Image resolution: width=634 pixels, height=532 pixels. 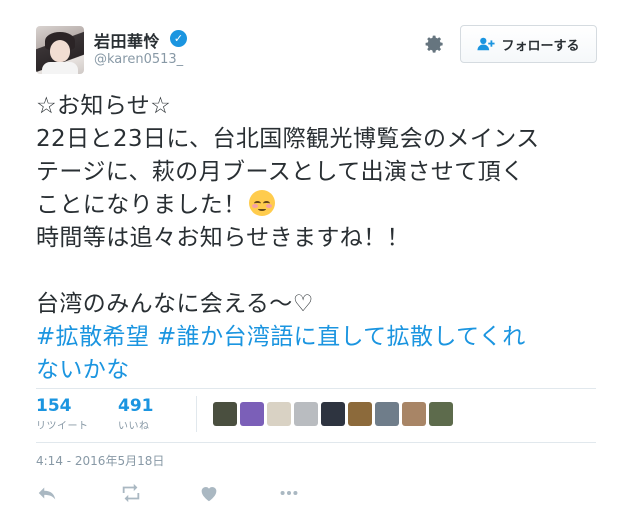 I want to click on follow-button: フォローする, so click(x=528, y=44).